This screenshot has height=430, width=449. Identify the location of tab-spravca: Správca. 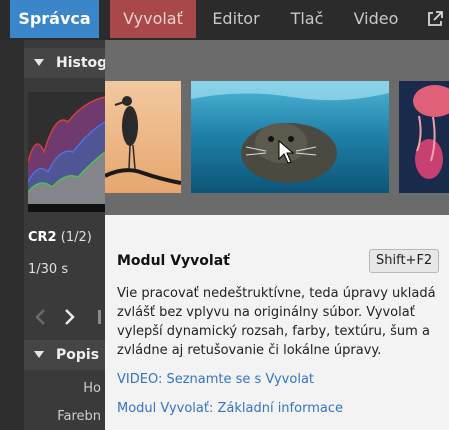
(54, 19).